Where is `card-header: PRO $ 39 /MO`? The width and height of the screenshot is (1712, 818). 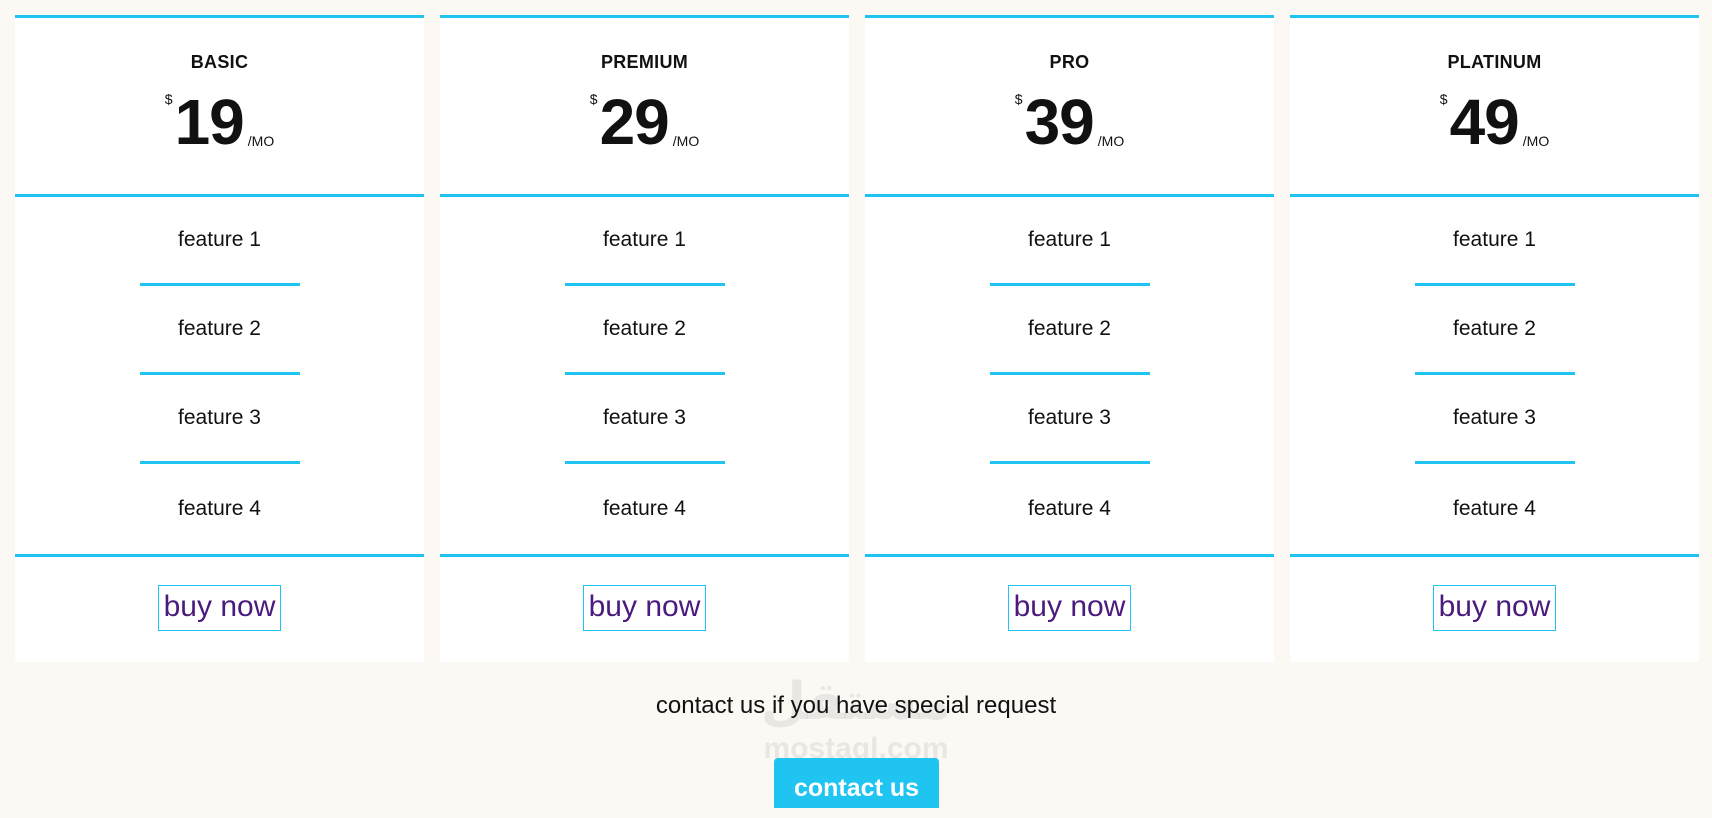 card-header: PRO $ 39 /MO is located at coordinates (1069, 107).